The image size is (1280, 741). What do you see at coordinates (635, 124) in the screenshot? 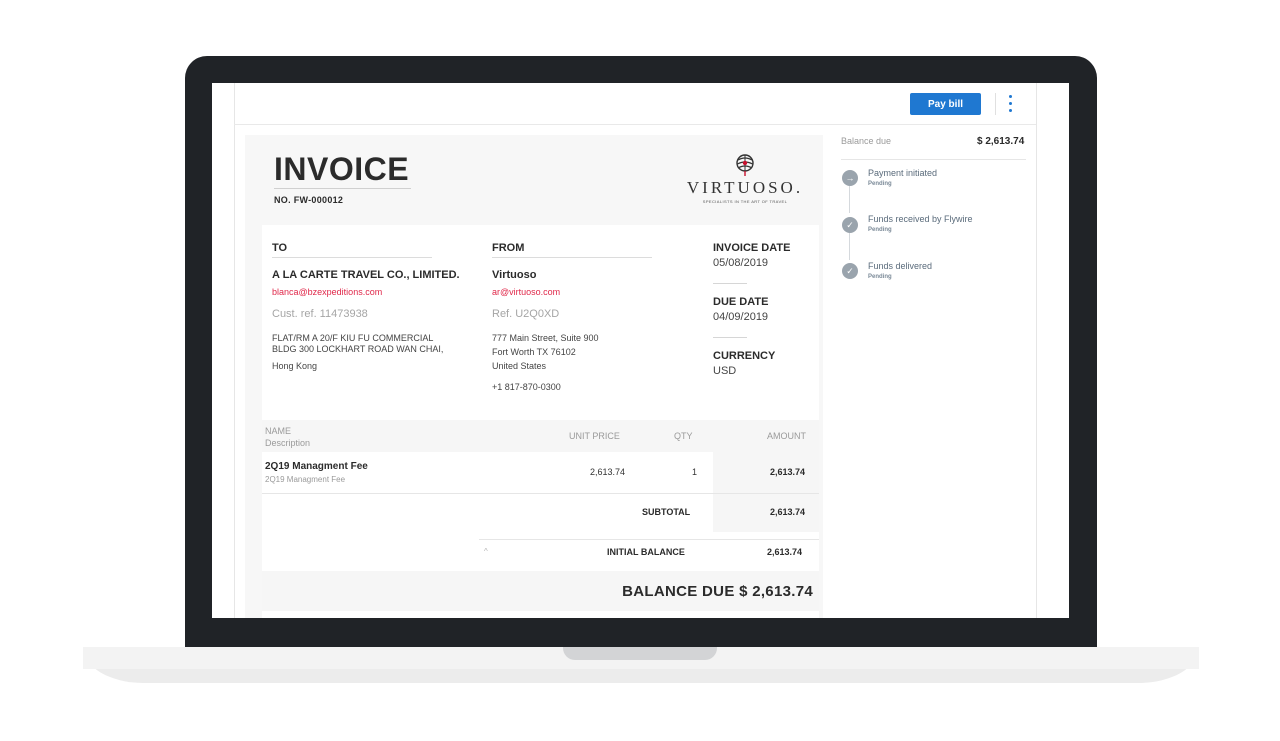
I see `toolbar-divider` at bounding box center [635, 124].